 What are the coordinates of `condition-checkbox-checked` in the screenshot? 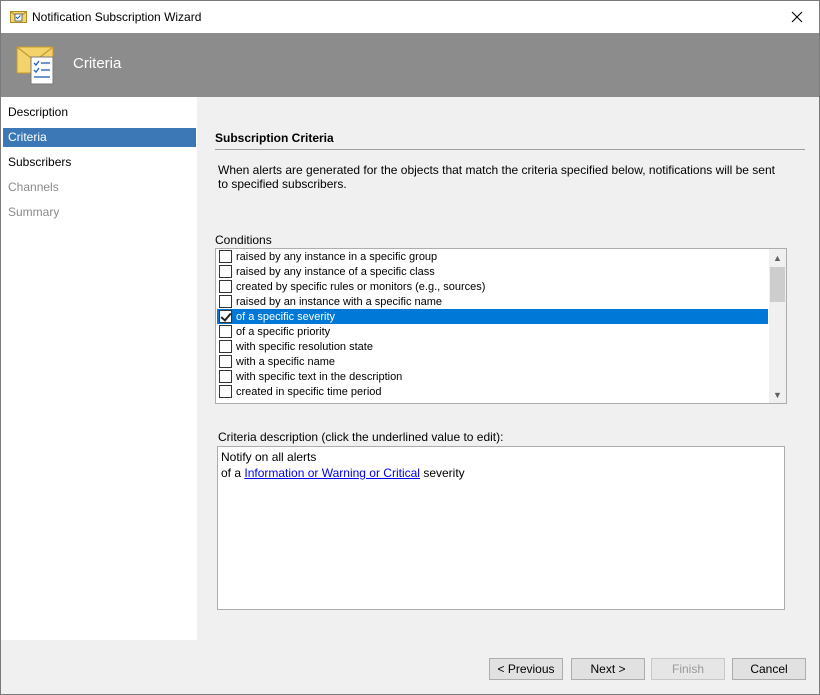 It's located at (225, 316).